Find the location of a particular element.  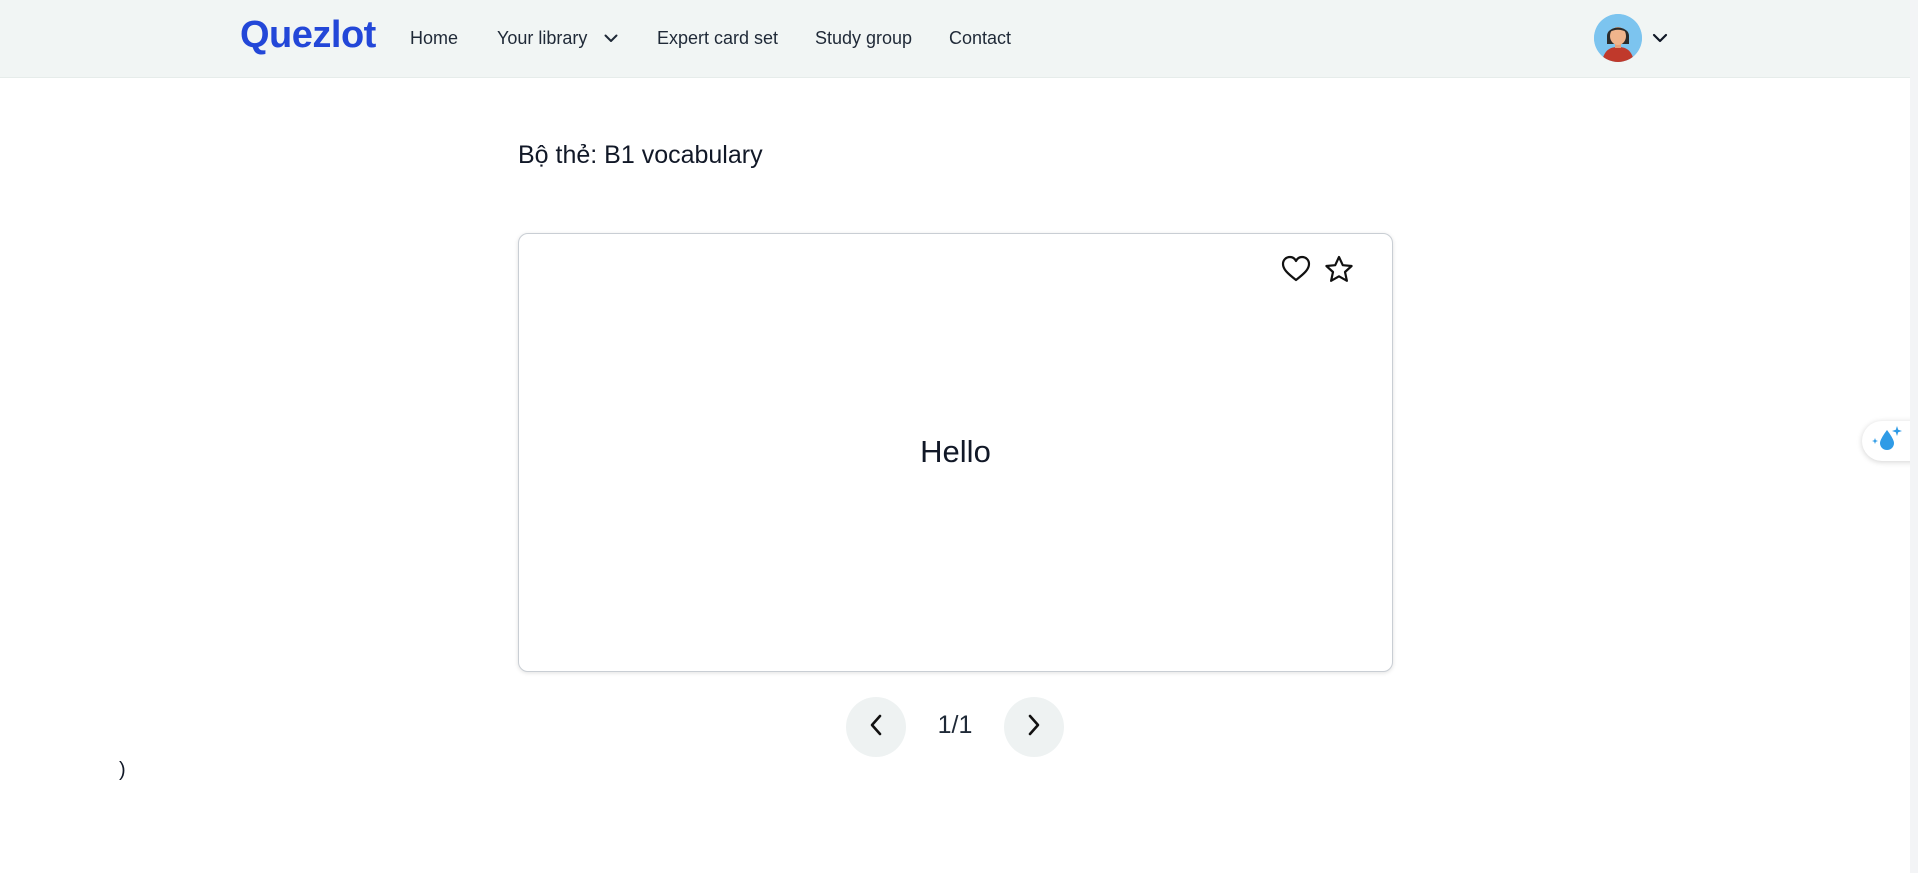

avatar is located at coordinates (1618, 38).